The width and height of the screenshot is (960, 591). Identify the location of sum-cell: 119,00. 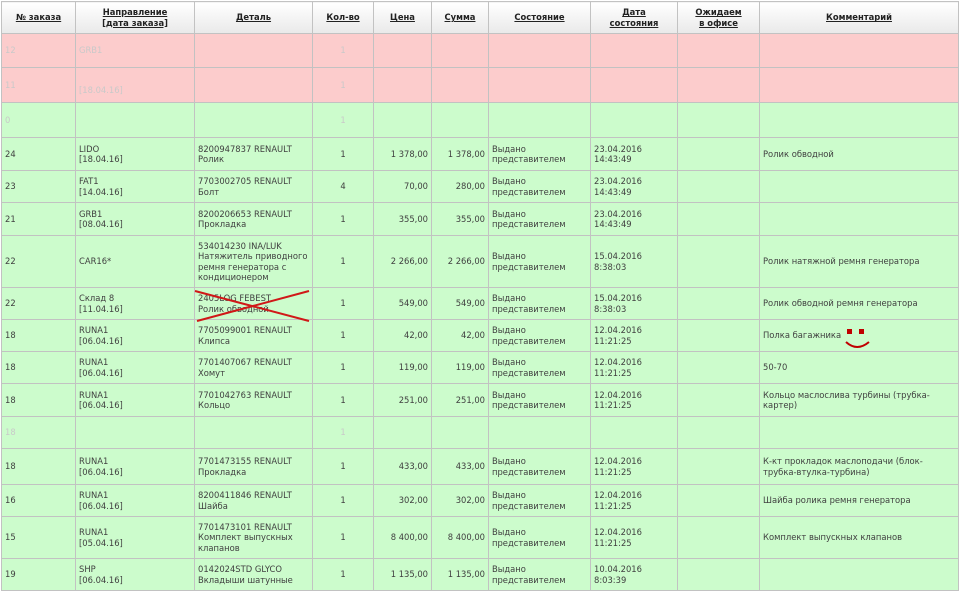
(460, 367).